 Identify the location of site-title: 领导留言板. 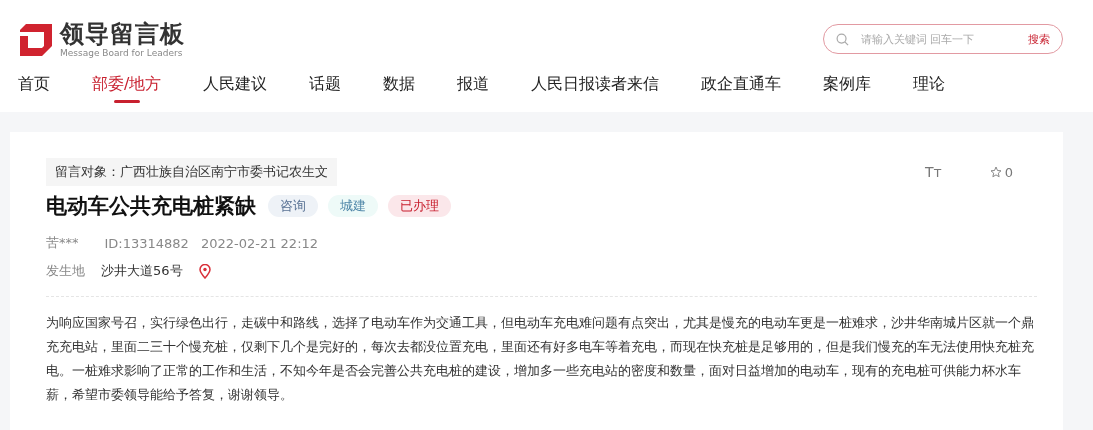
(122, 33).